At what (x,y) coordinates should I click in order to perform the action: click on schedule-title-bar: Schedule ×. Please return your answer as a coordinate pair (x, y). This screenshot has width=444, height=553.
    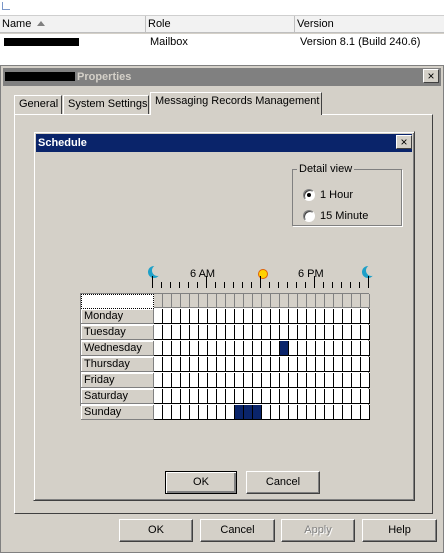
    Looking at the image, I should click on (224, 143).